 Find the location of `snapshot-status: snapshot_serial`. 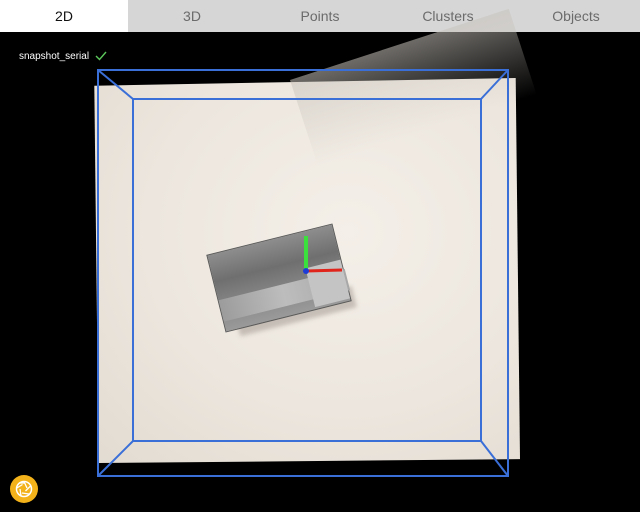

snapshot-status: snapshot_serial is located at coordinates (63, 56).